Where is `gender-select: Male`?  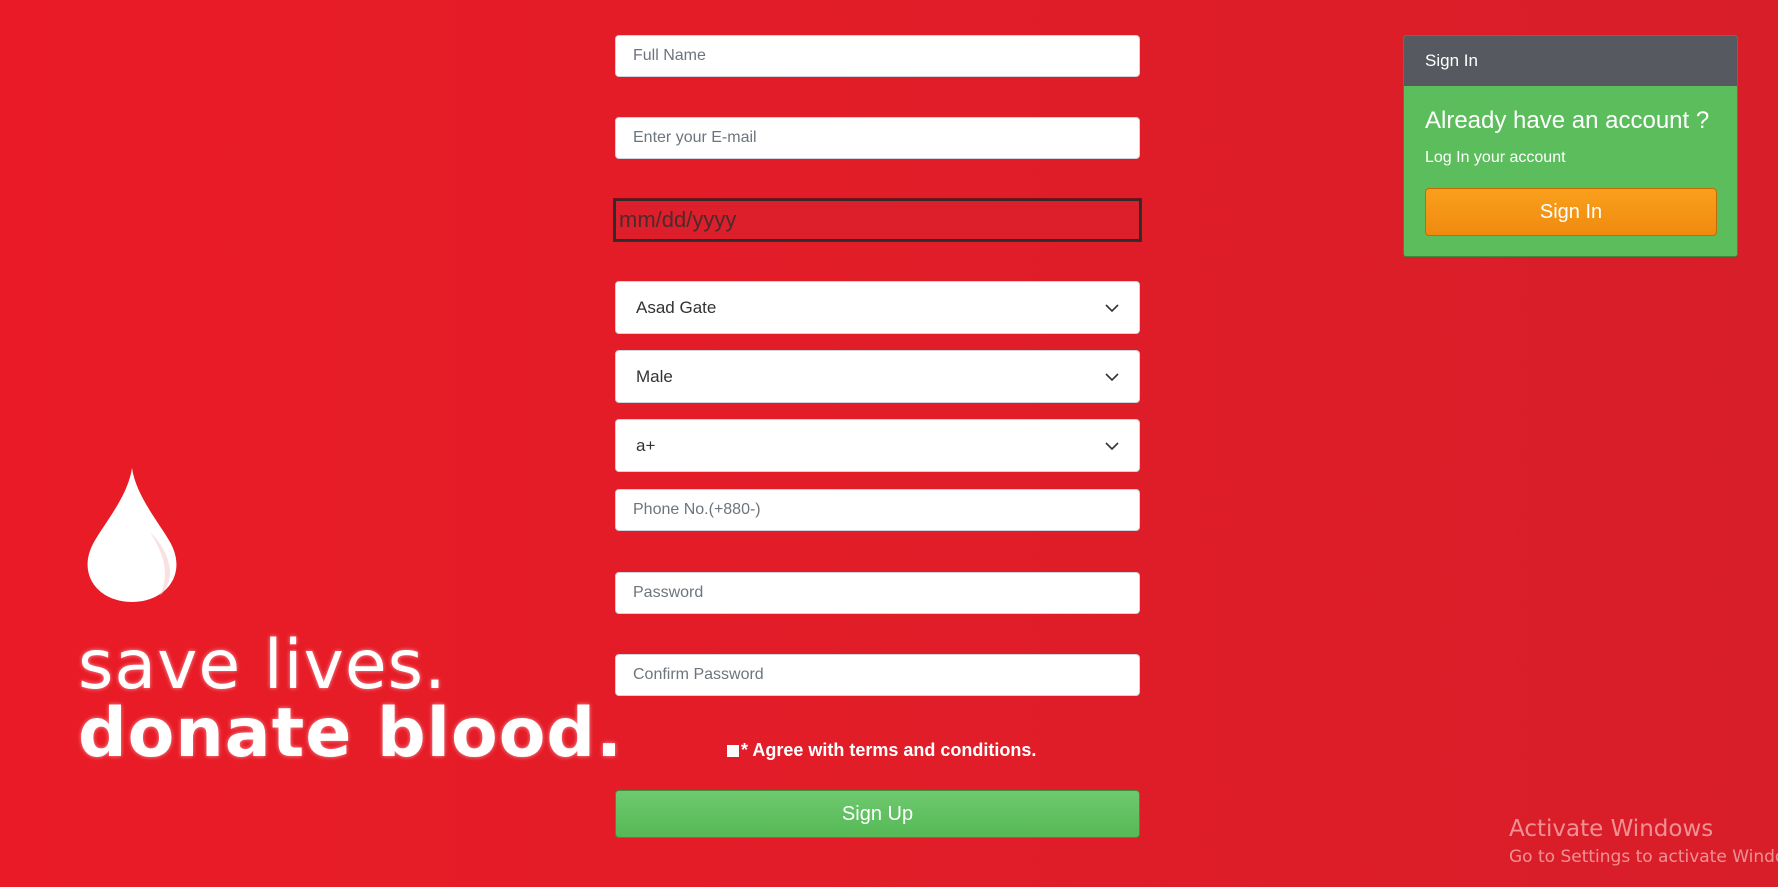
gender-select: Male is located at coordinates (877, 376).